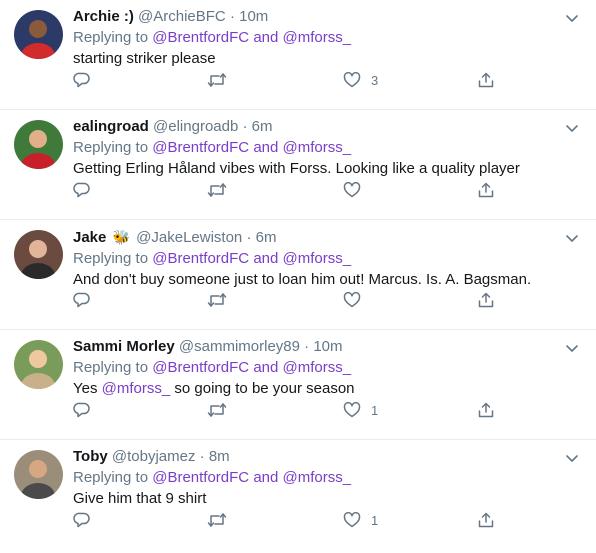 This screenshot has height=553, width=596. I want to click on name-emoji: 🐝, so click(121, 237).